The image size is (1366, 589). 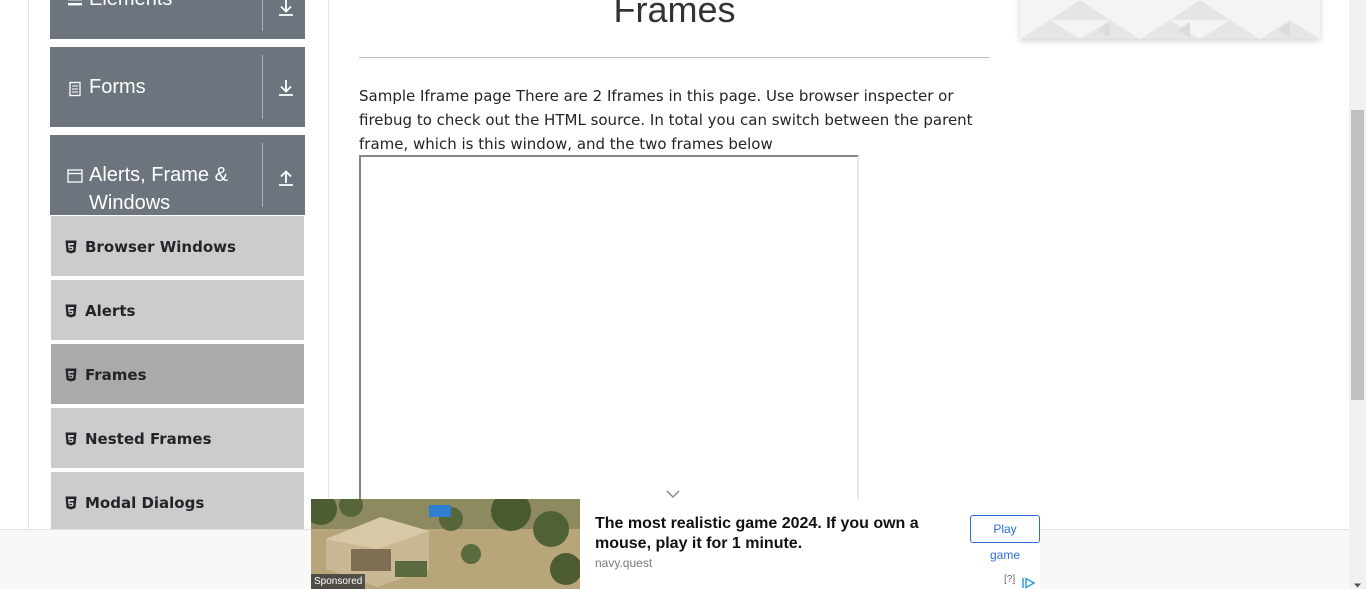 What do you see at coordinates (110, 311) in the screenshot?
I see `sidebar-item-label: Alerts` at bounding box center [110, 311].